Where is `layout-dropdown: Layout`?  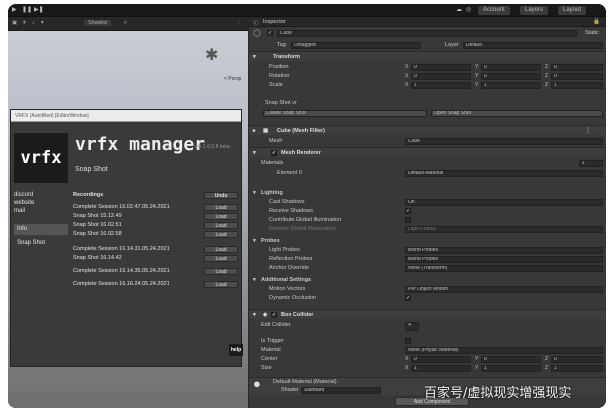 layout-dropdown: Layout is located at coordinates (572, 10).